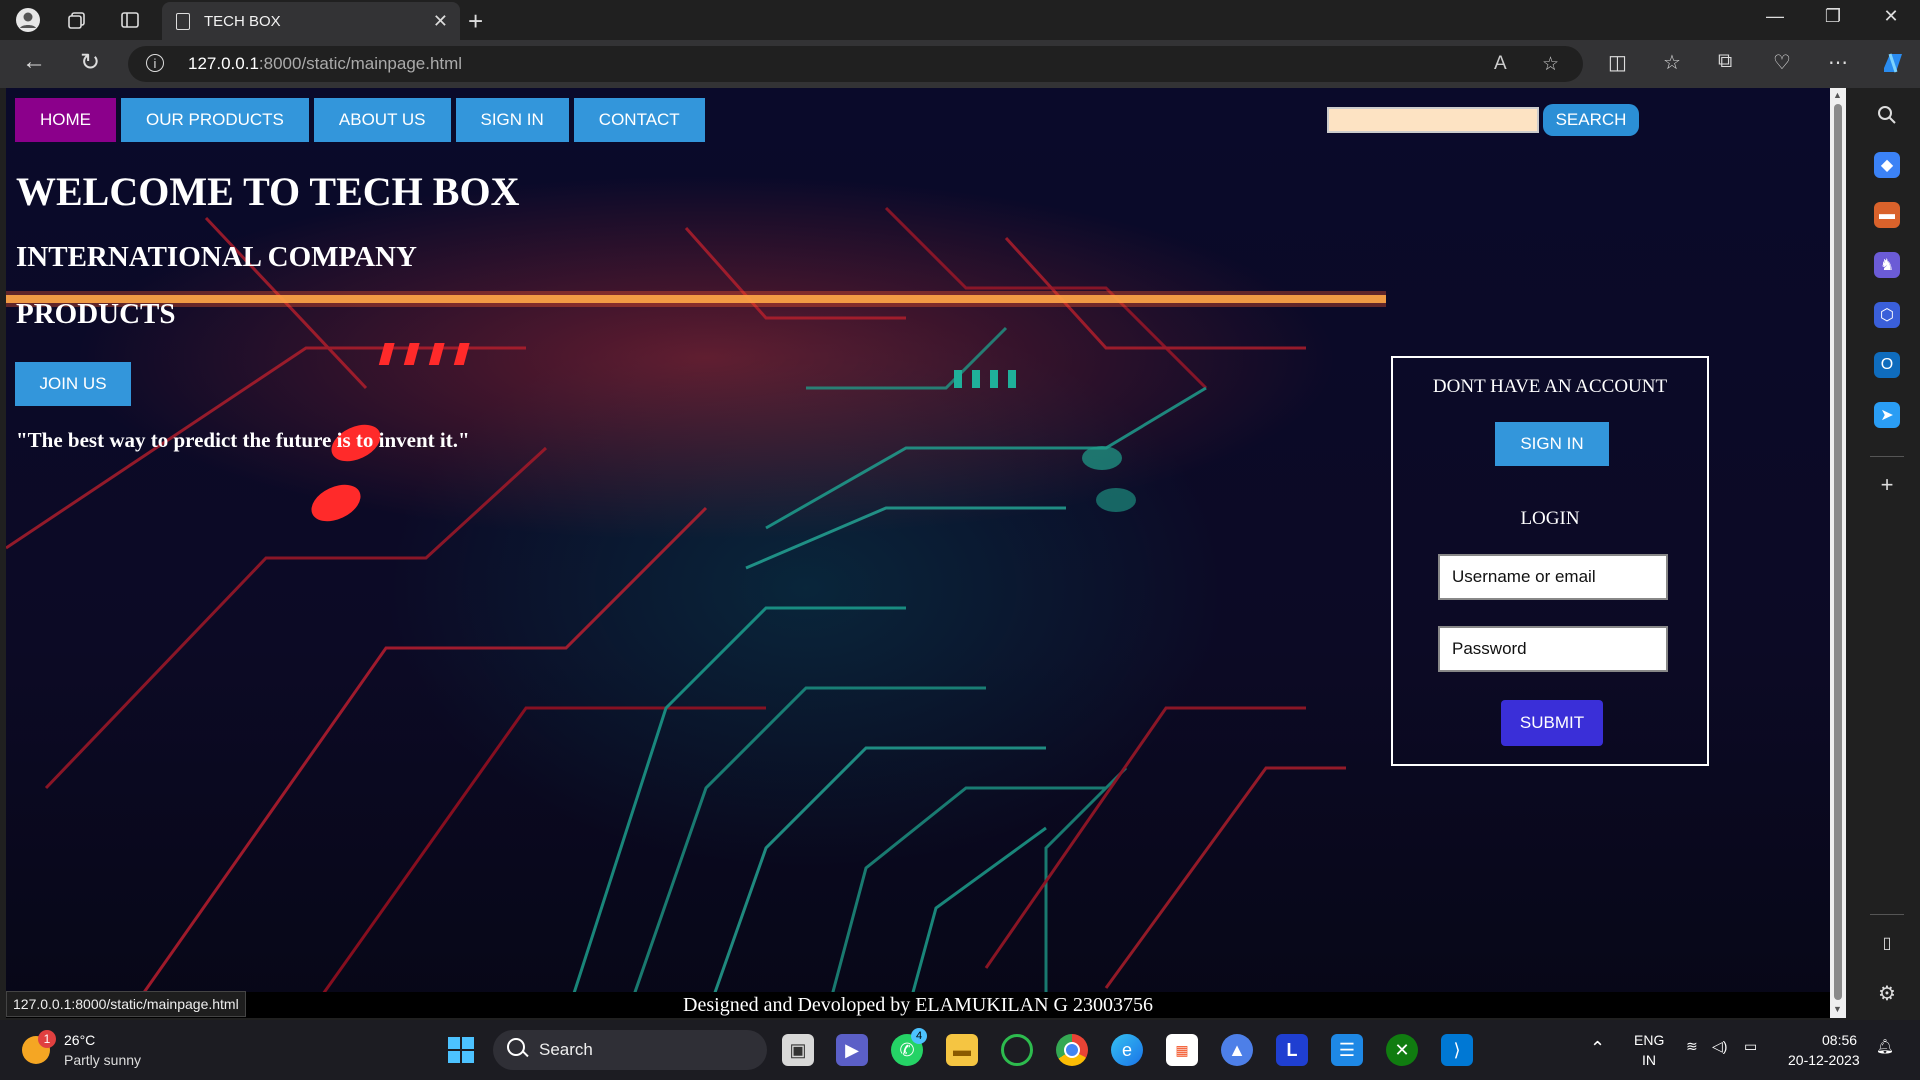  What do you see at coordinates (126, 1004) in the screenshot?
I see `status-url-tooltip: 127.0.0.1:8000/static/mainpage.html` at bounding box center [126, 1004].